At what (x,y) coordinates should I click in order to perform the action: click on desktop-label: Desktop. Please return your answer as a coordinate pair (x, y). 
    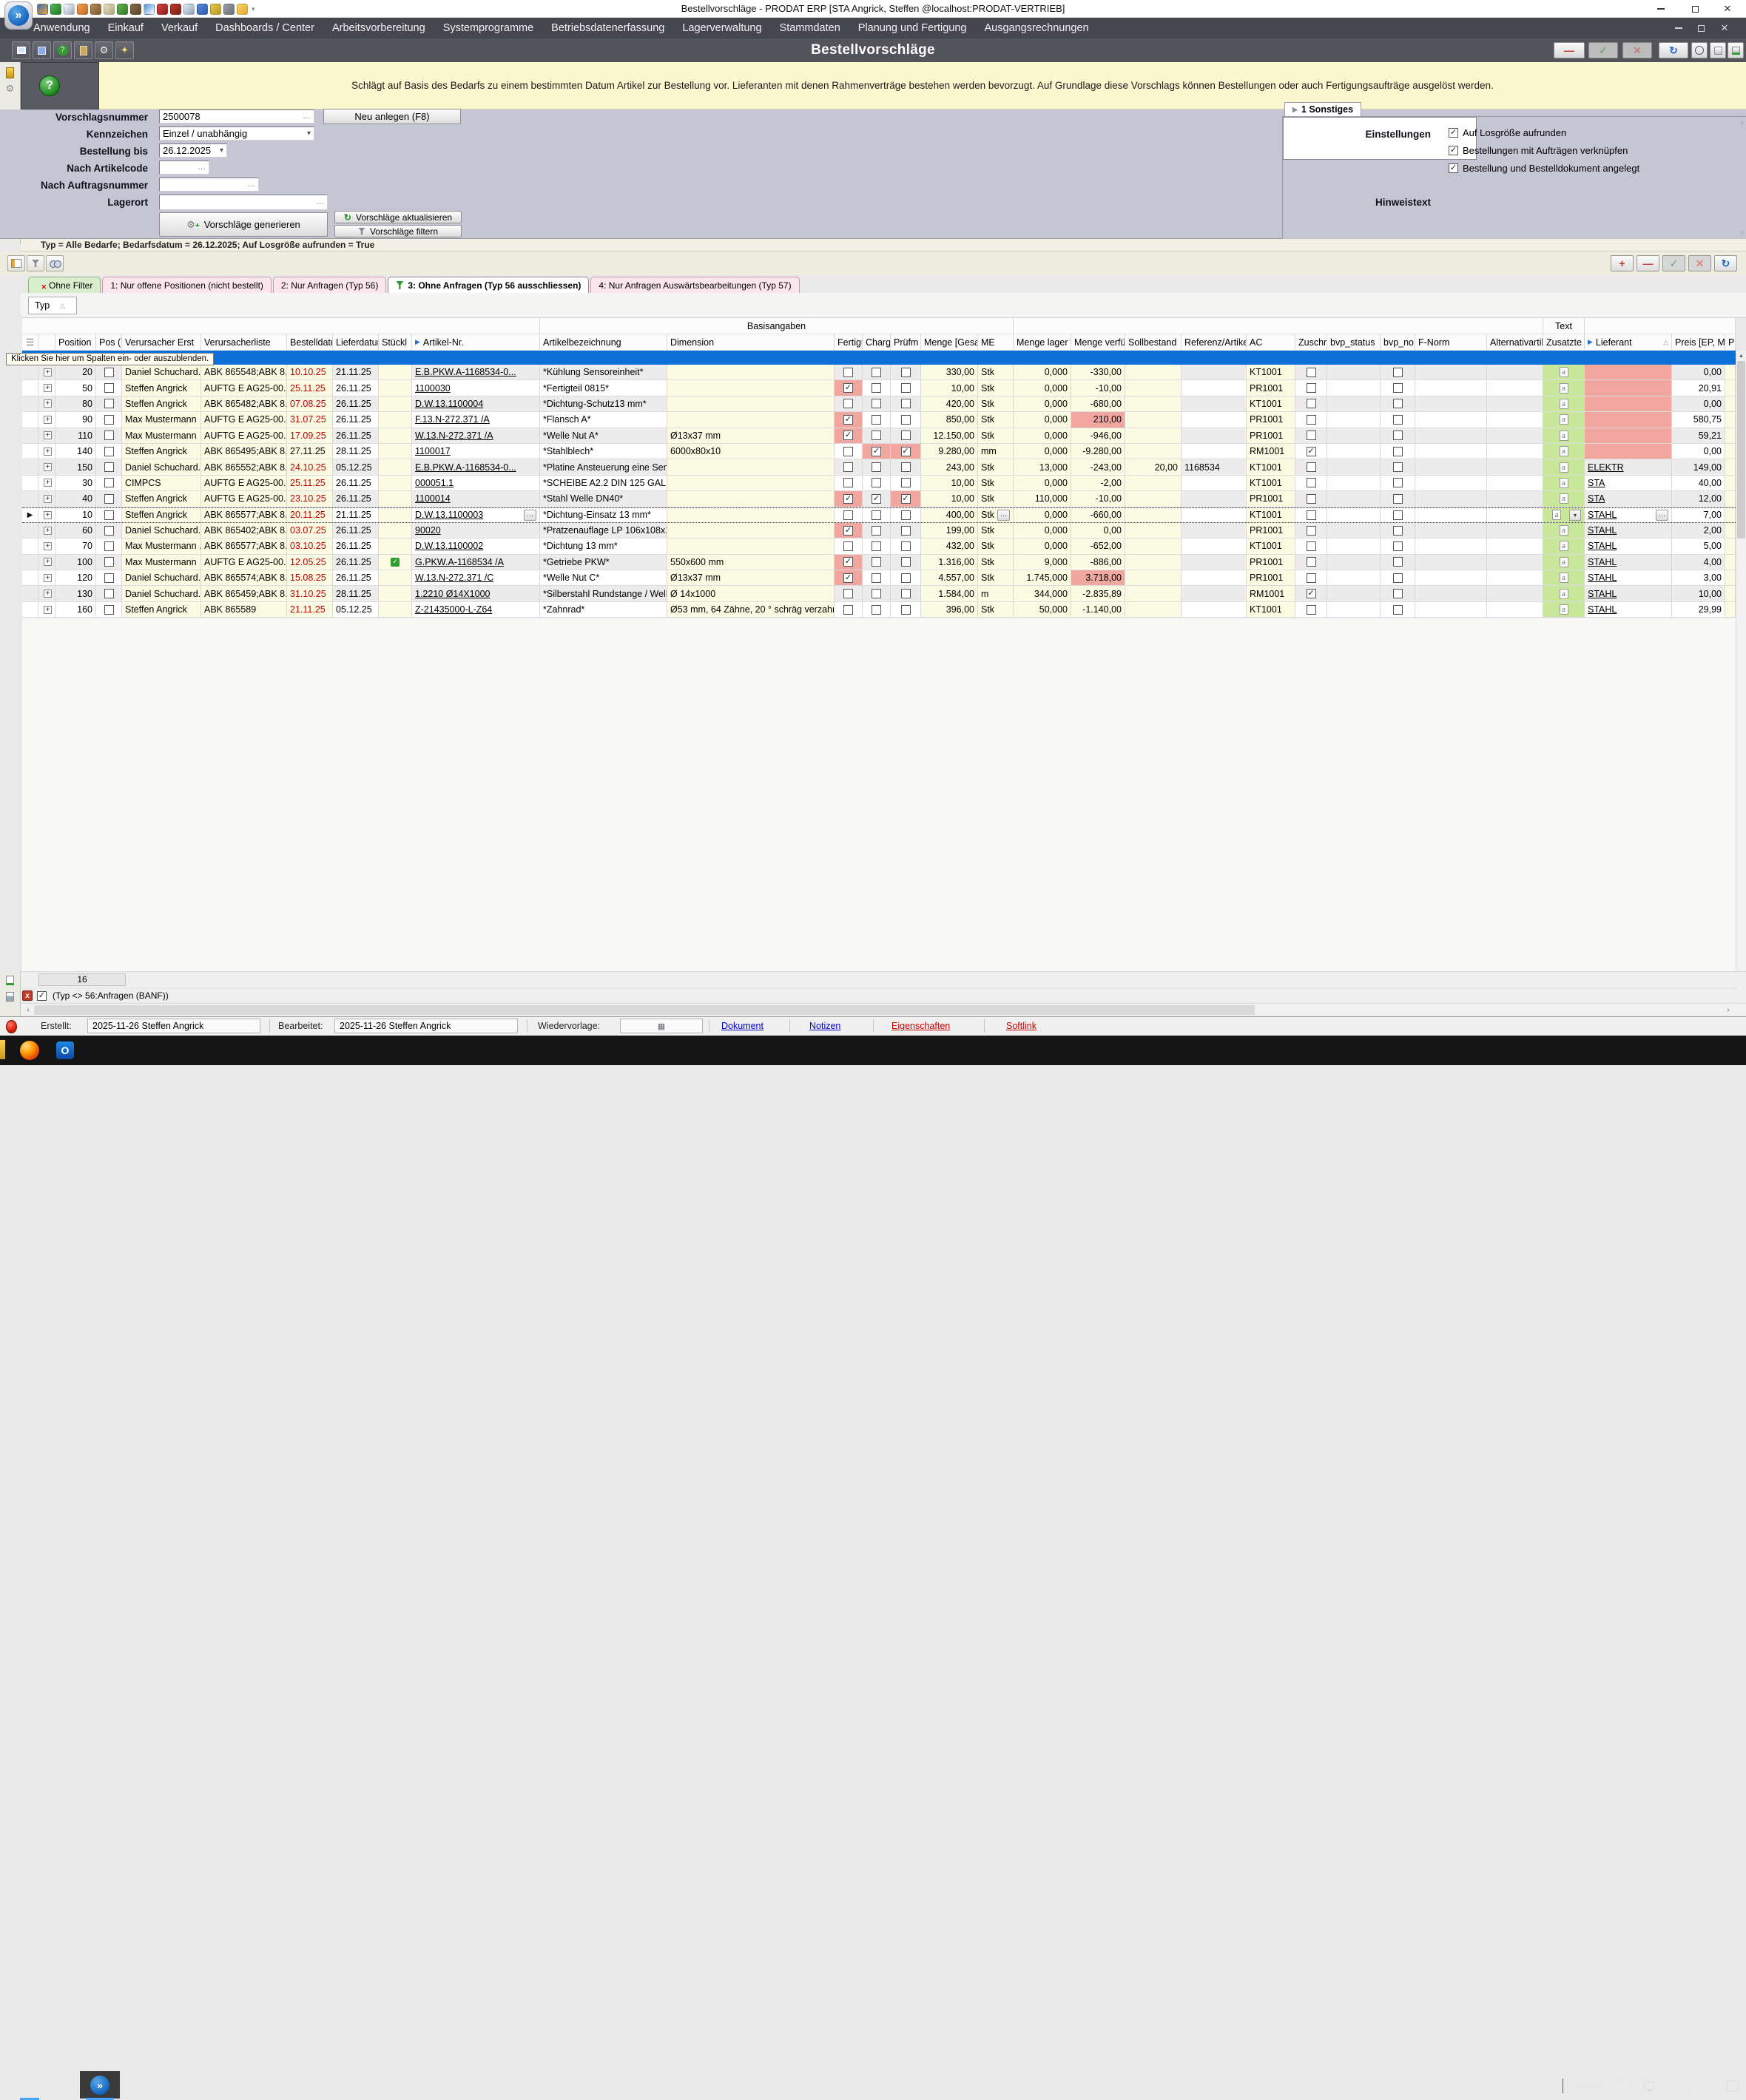
    Looking at the image, I should click on (1588, 2085).